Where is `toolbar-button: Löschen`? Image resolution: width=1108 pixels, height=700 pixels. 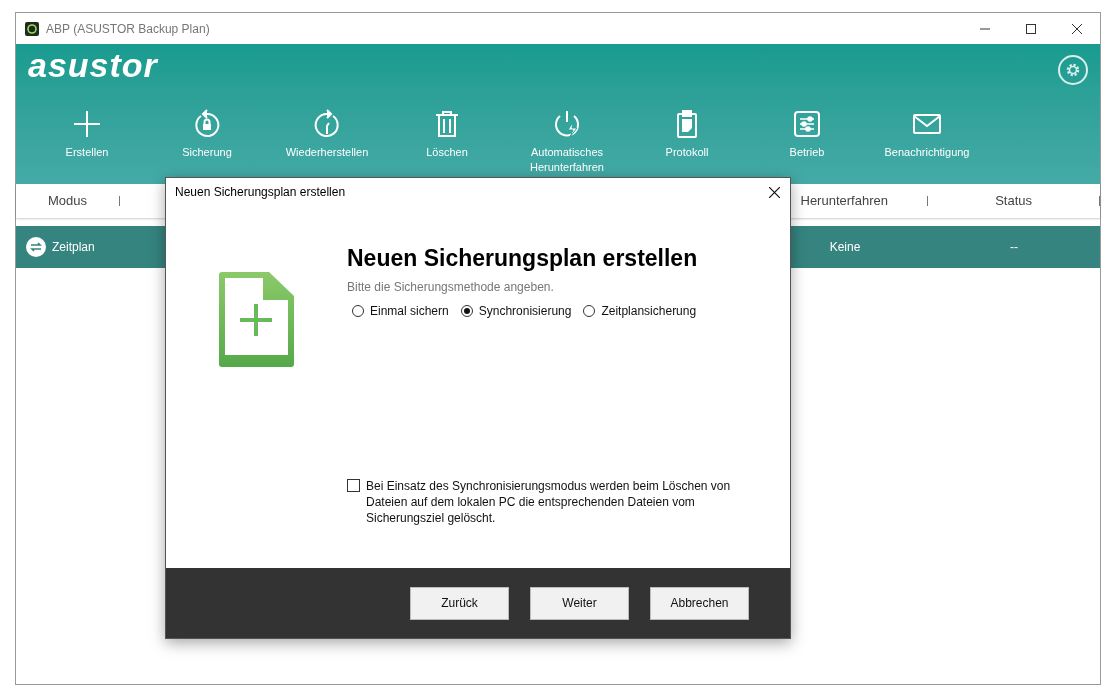 toolbar-button: Löschen is located at coordinates (447, 140).